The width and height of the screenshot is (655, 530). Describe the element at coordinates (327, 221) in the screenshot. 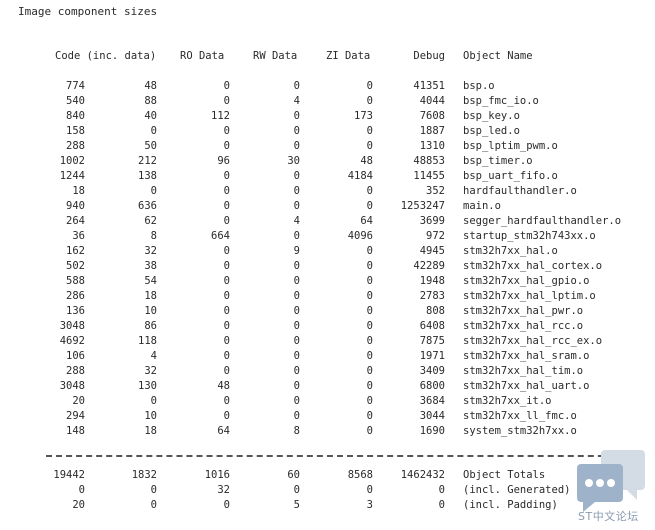

I see `table-row: 264 62 0 4 64 3699 segger_hardfaulthandler.o` at that location.